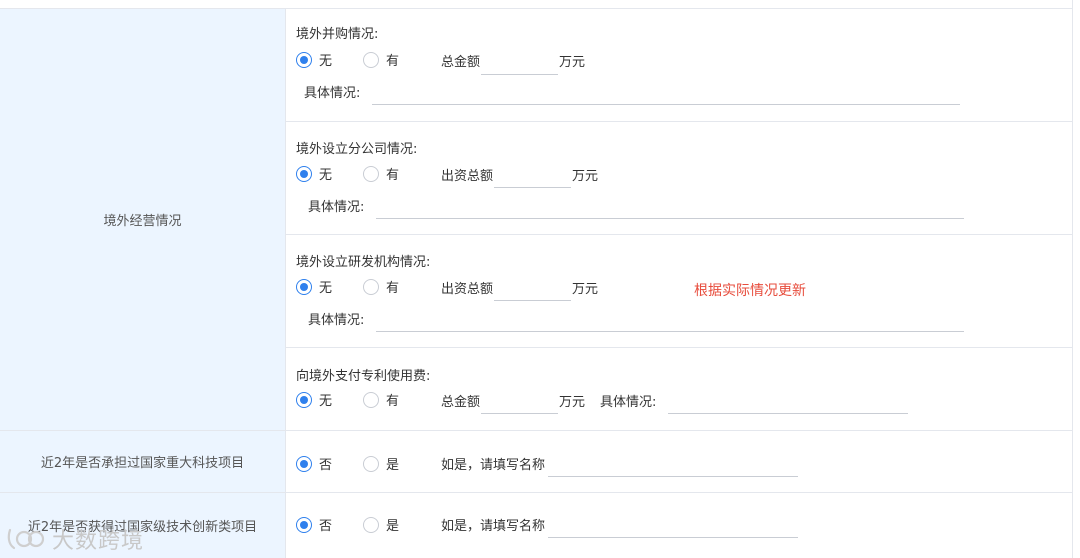  What do you see at coordinates (532, 290) in the screenshot?
I see `rd-amount-input` at bounding box center [532, 290].